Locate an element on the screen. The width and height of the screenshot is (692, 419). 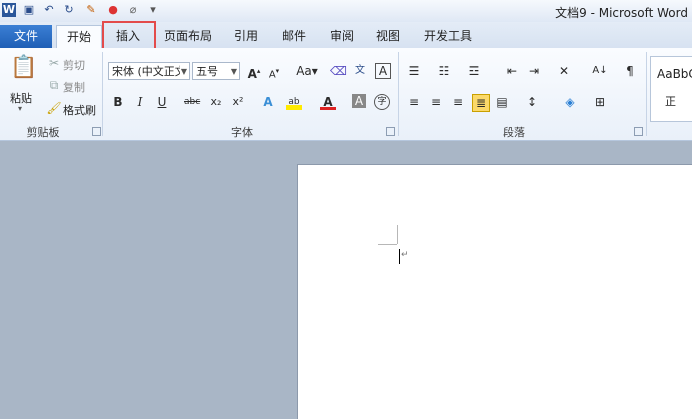
show-formatting-icon: ¶ is located at coordinates (630, 71).